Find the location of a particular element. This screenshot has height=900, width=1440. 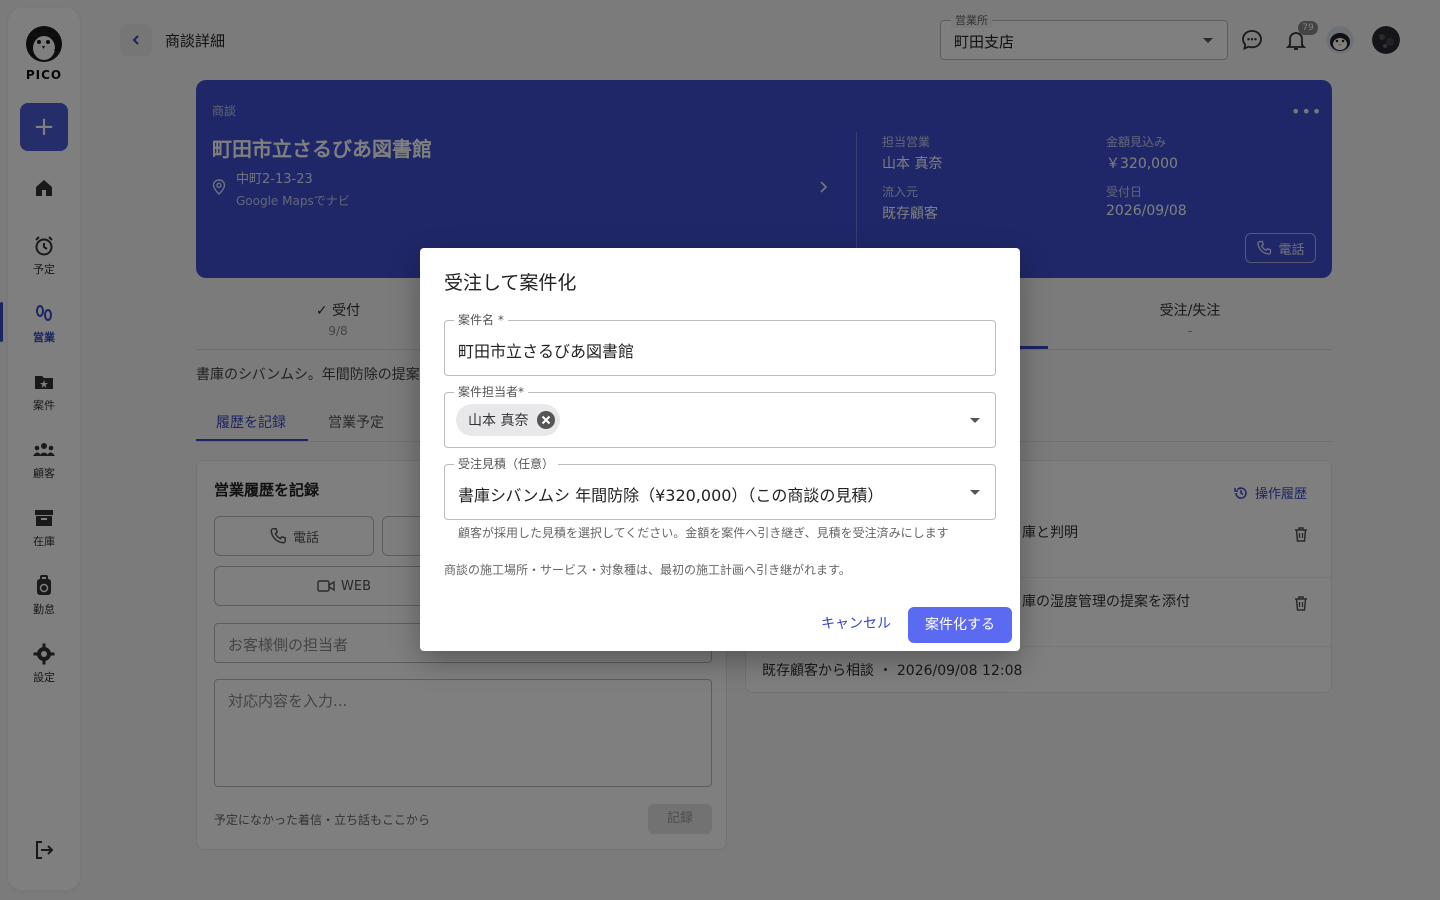

assignee-label: 案件担当者* is located at coordinates (491, 392).